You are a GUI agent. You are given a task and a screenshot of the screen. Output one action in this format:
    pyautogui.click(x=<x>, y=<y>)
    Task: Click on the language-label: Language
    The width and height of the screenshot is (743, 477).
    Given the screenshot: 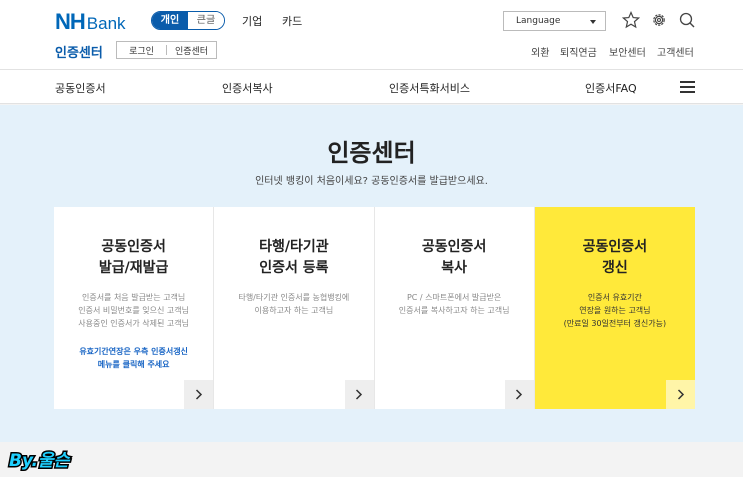 What is the action you would take?
    pyautogui.click(x=538, y=21)
    